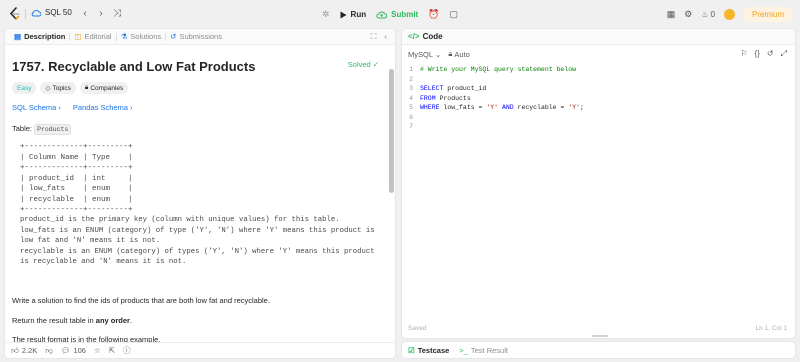  I want to click on cursor-position: Ln 1, Col 1, so click(771, 328).